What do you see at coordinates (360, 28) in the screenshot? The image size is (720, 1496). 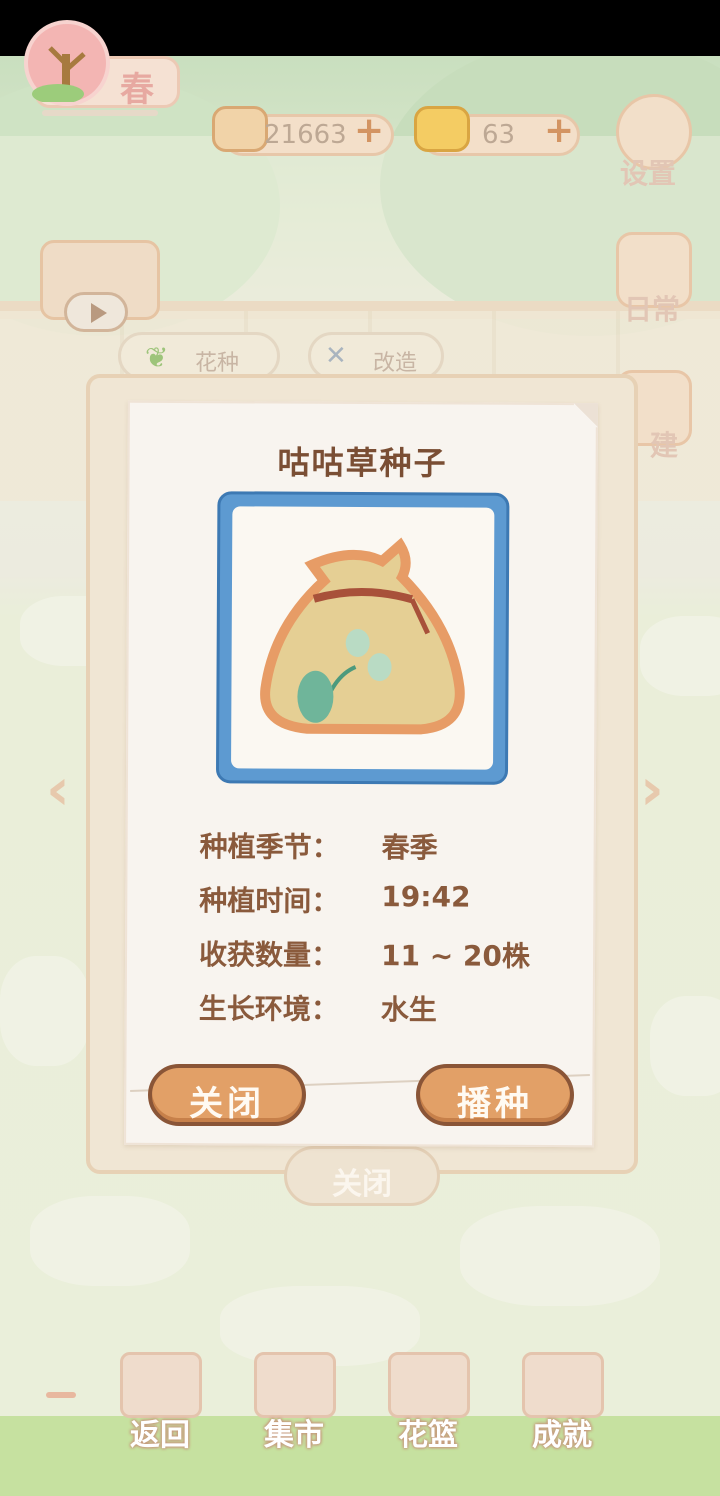 I see `status-bar` at bounding box center [360, 28].